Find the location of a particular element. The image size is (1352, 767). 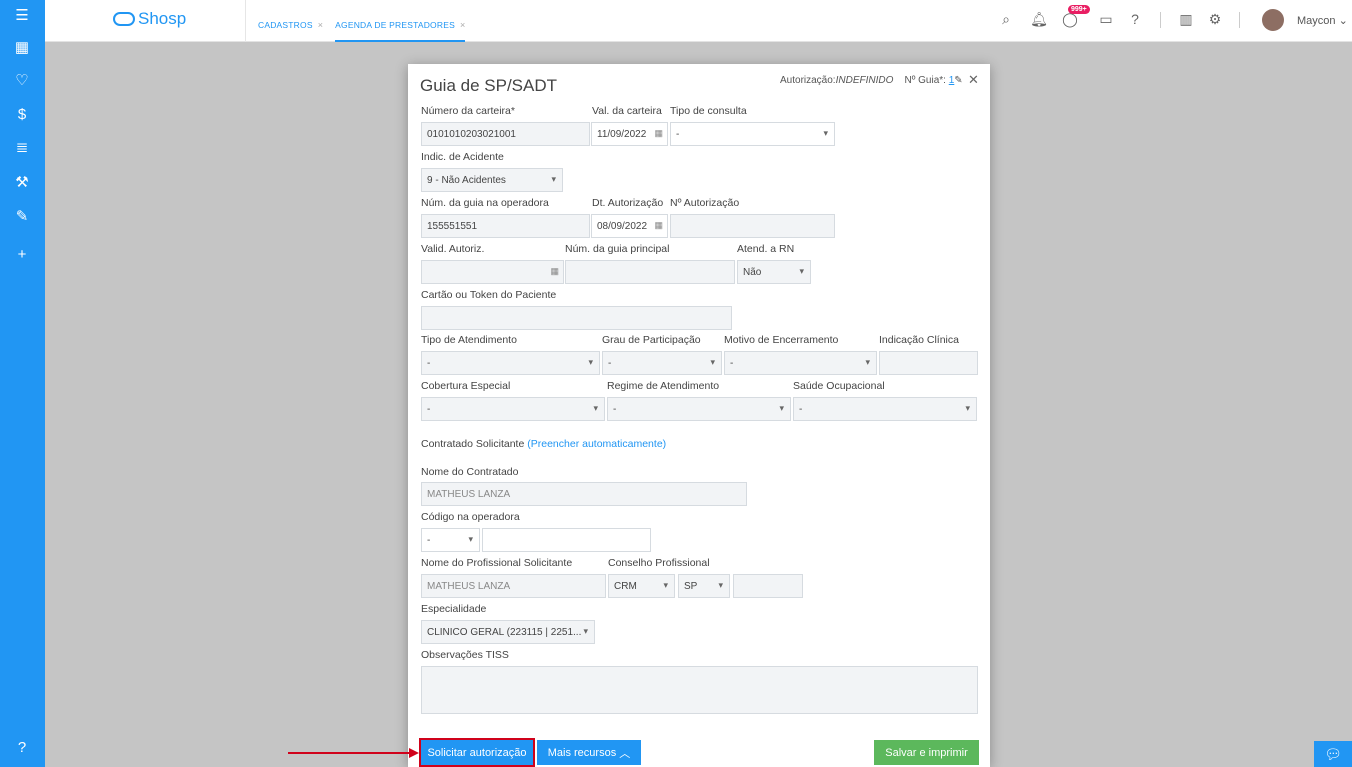

especialidade-label: Especialidade is located at coordinates (454, 609).